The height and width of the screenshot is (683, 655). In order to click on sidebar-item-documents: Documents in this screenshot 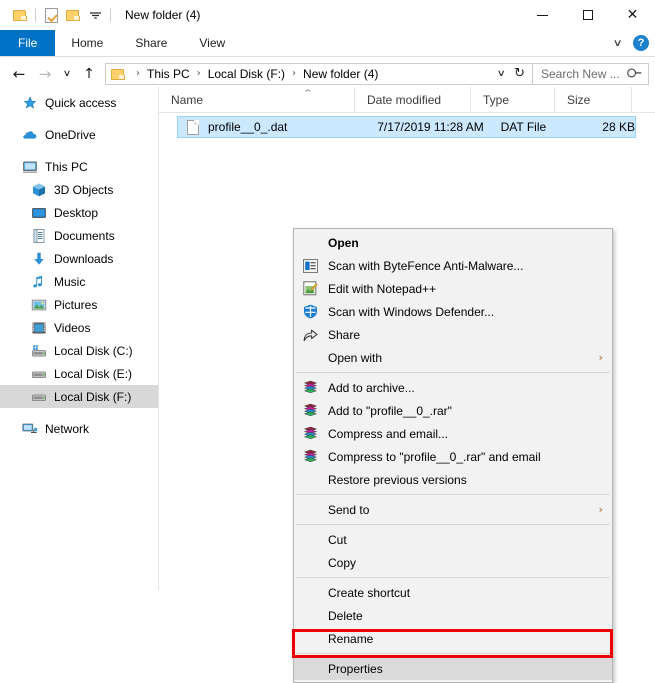, I will do `click(79, 235)`.